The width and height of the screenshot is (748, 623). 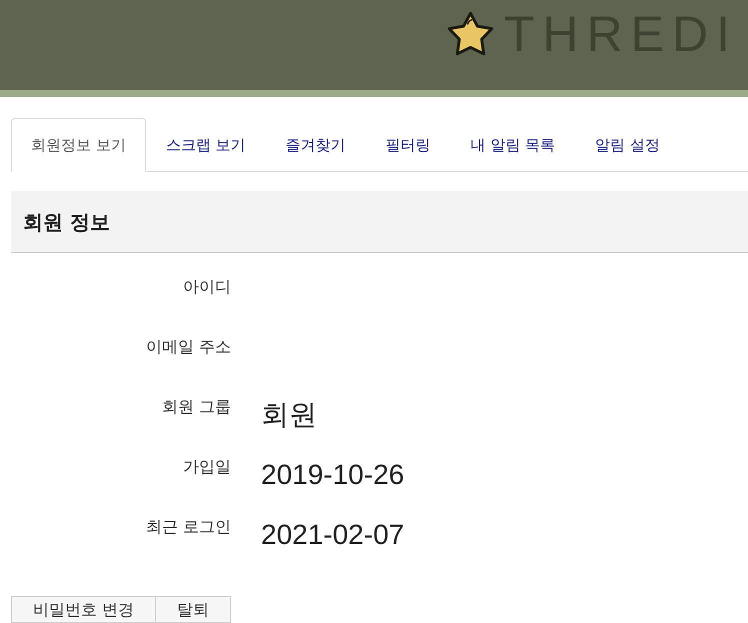 I want to click on tab: 스크랩 보기, so click(x=206, y=145).